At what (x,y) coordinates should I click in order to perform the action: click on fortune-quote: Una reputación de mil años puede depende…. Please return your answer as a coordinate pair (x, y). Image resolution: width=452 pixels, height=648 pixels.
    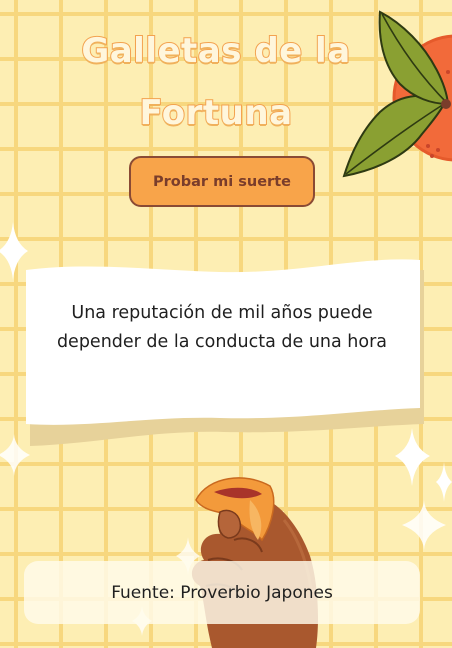
    Looking at the image, I should click on (222, 327).